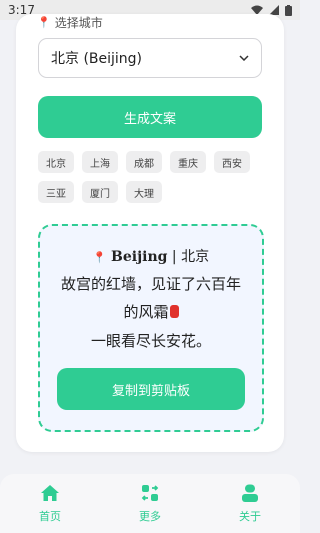 This screenshot has width=320, height=533. I want to click on result-title-zh: 北京, so click(195, 257).